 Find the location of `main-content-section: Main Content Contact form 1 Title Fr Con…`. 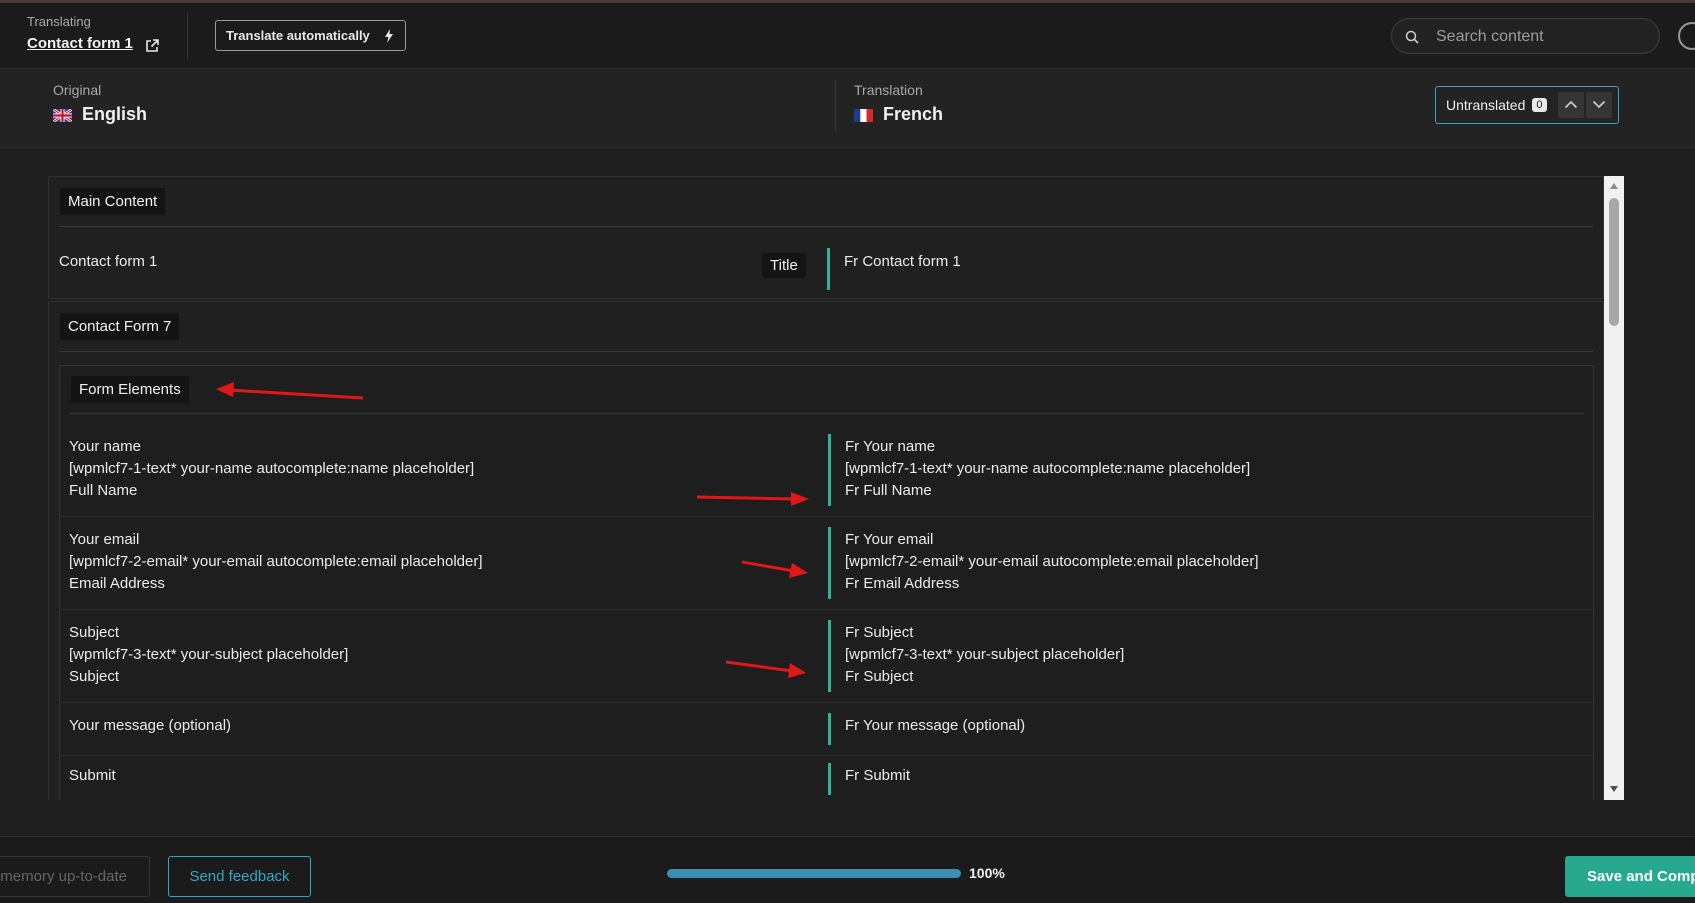

main-content-section: Main Content Contact form 1 Title Fr Con… is located at coordinates (826, 237).